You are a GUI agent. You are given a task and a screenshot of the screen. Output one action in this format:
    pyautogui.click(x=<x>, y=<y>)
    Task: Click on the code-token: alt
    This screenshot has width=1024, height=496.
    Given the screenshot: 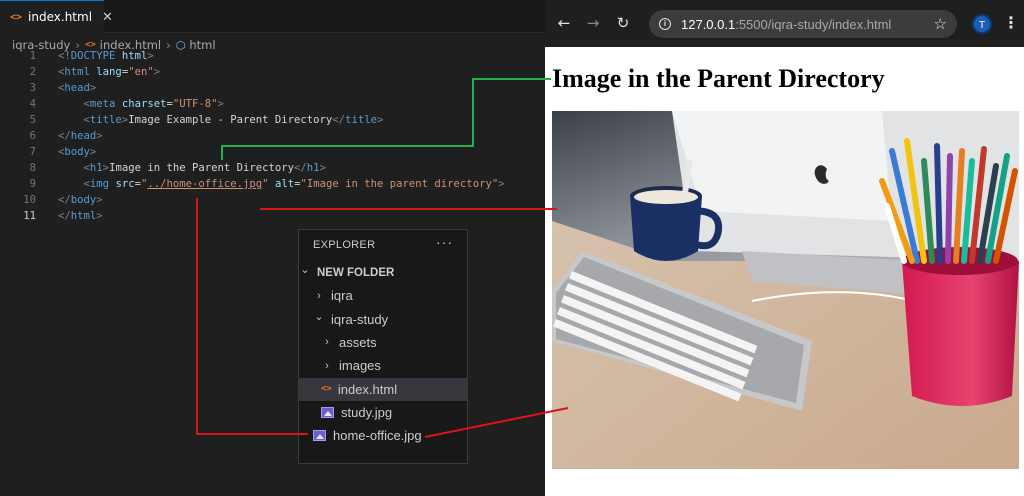 What is the action you would take?
    pyautogui.click(x=284, y=184)
    